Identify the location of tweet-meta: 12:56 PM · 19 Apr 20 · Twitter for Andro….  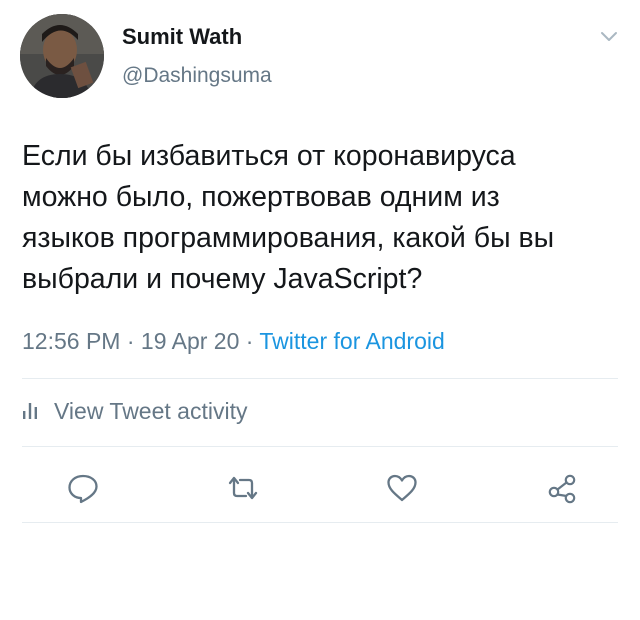
(233, 341).